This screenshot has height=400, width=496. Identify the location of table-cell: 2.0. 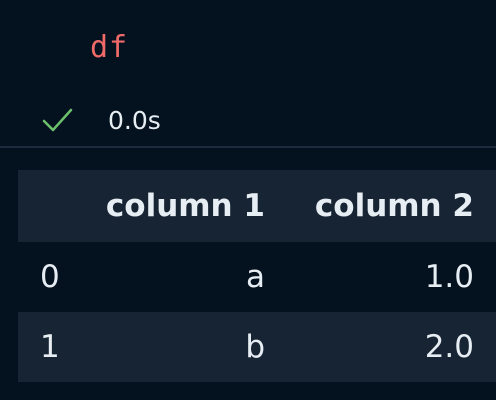
(449, 347).